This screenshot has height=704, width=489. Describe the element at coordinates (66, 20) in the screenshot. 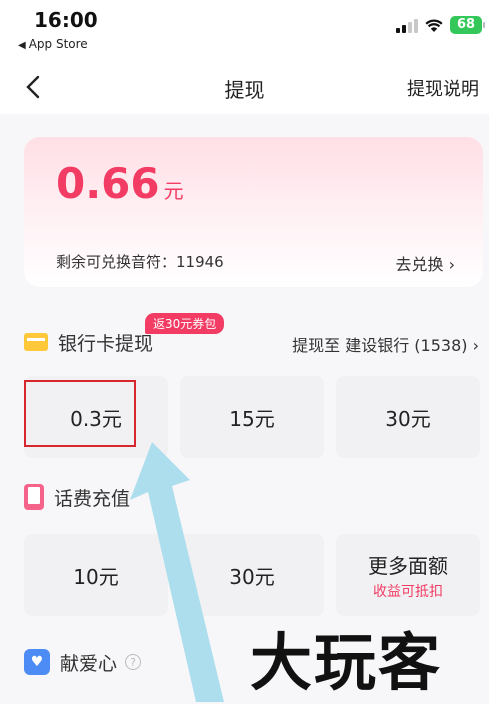

I see `status-time: 16:00` at that location.